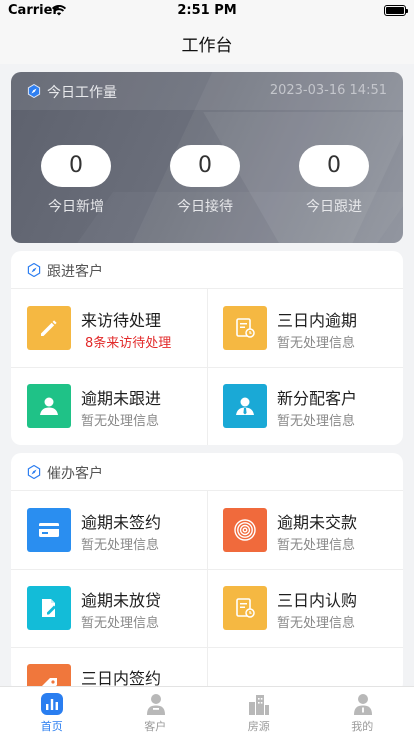  I want to click on cell-overdue-3days: 三日内逾期 暂无处理信息, so click(305, 328).